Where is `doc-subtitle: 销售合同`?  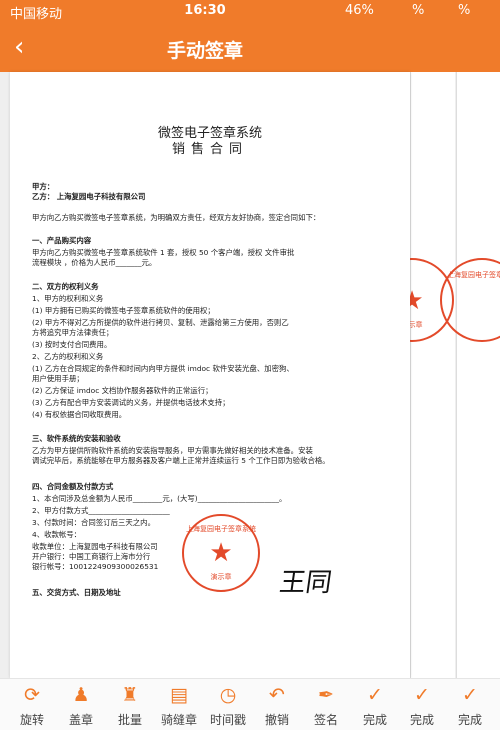 doc-subtitle: 销售合同 is located at coordinates (209, 149).